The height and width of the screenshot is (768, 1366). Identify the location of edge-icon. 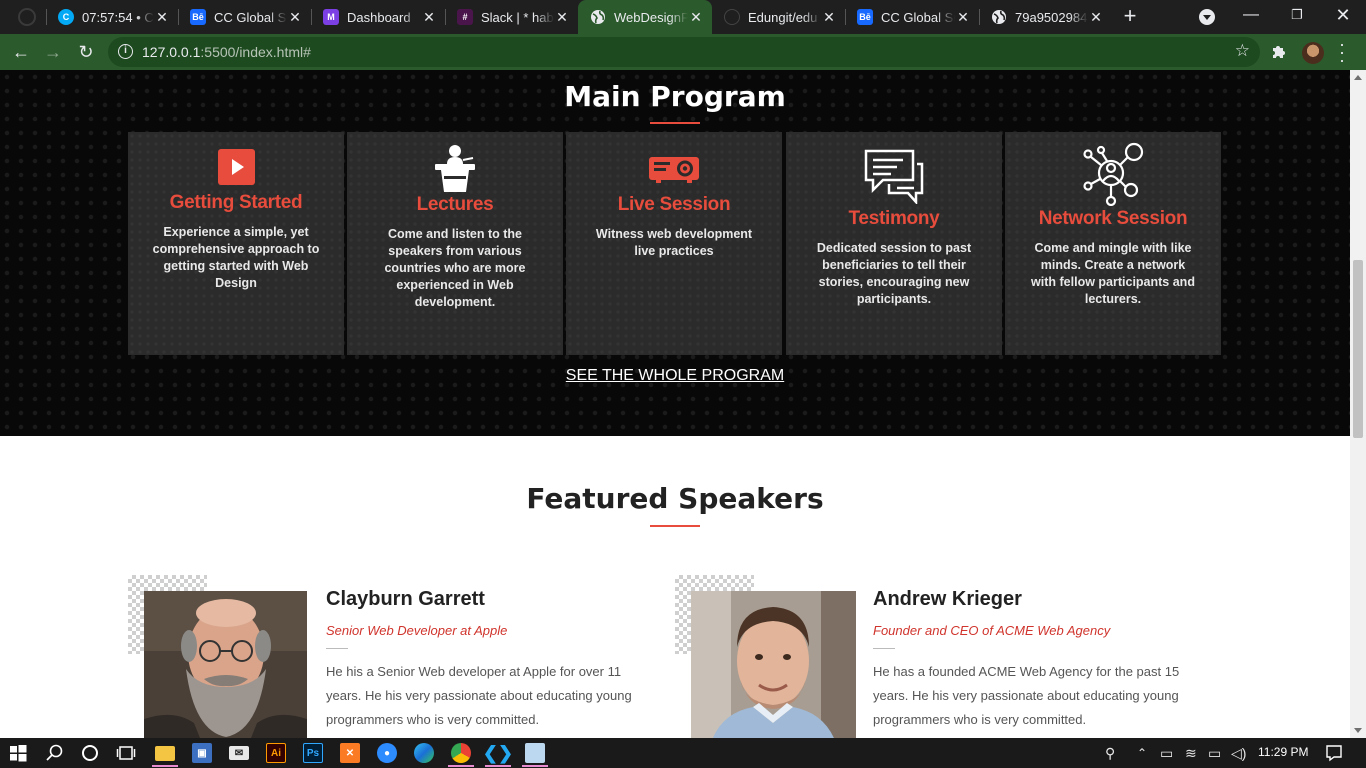
(424, 753).